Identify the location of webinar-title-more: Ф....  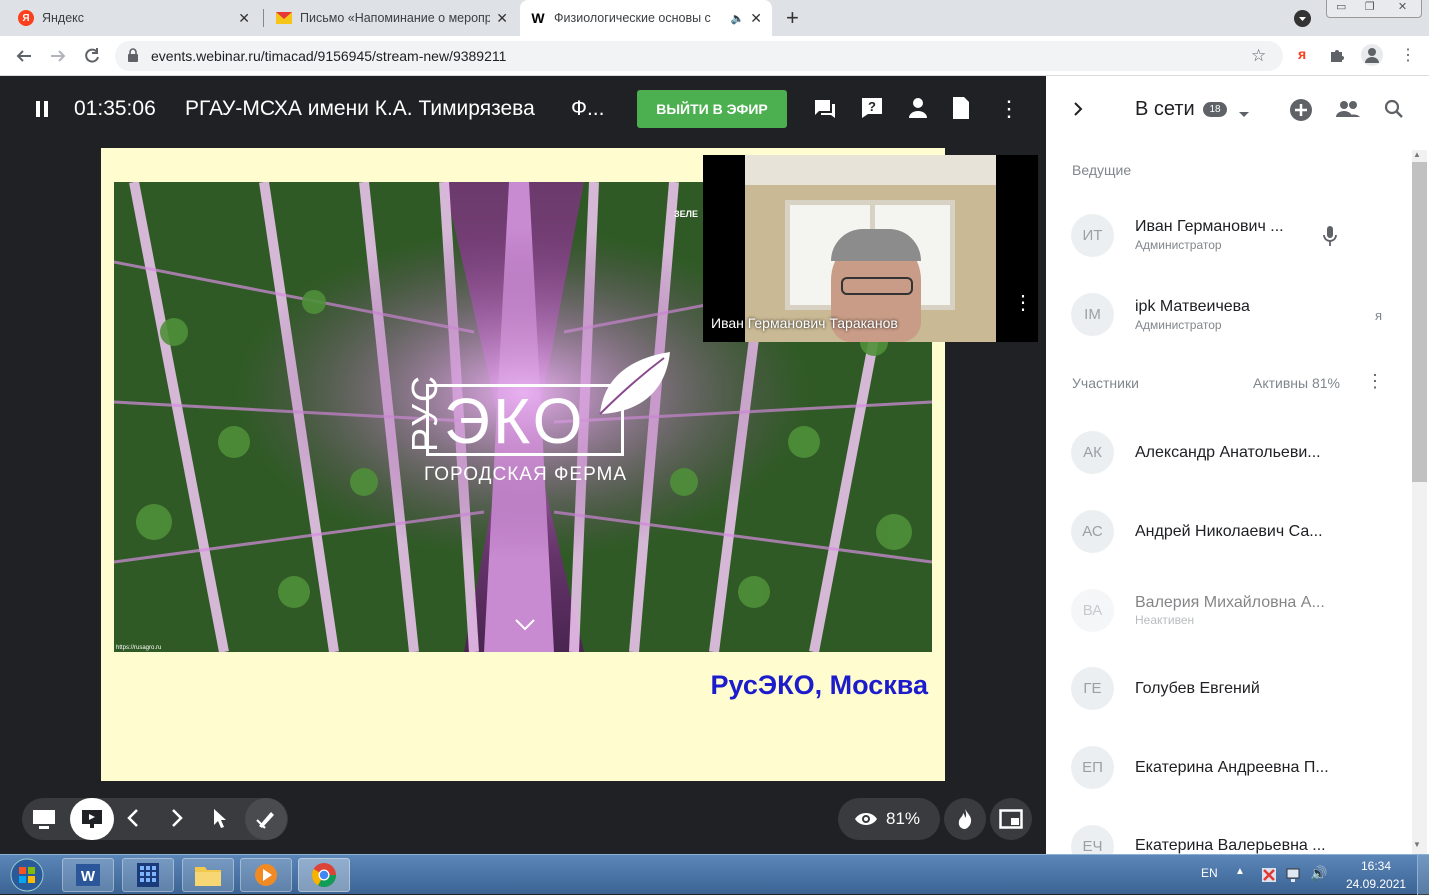
(588, 108).